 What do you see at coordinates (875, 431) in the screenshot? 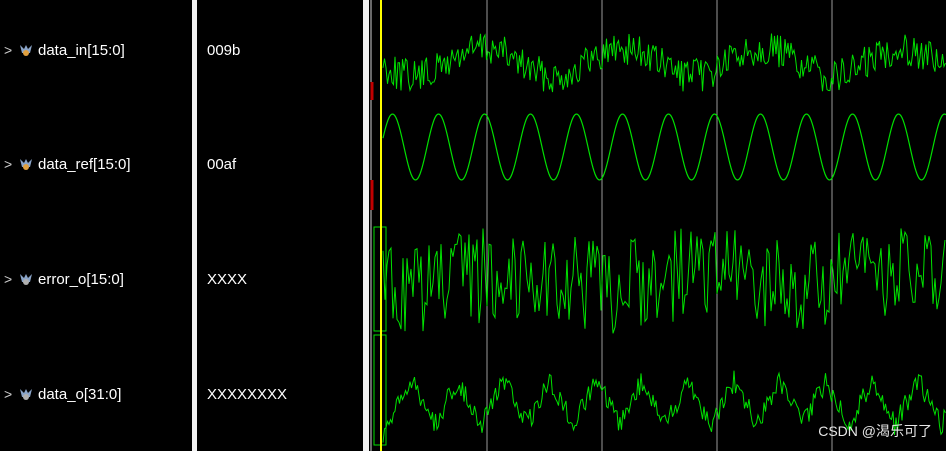
I see `watermark: CSDN @渴乐可了` at bounding box center [875, 431].